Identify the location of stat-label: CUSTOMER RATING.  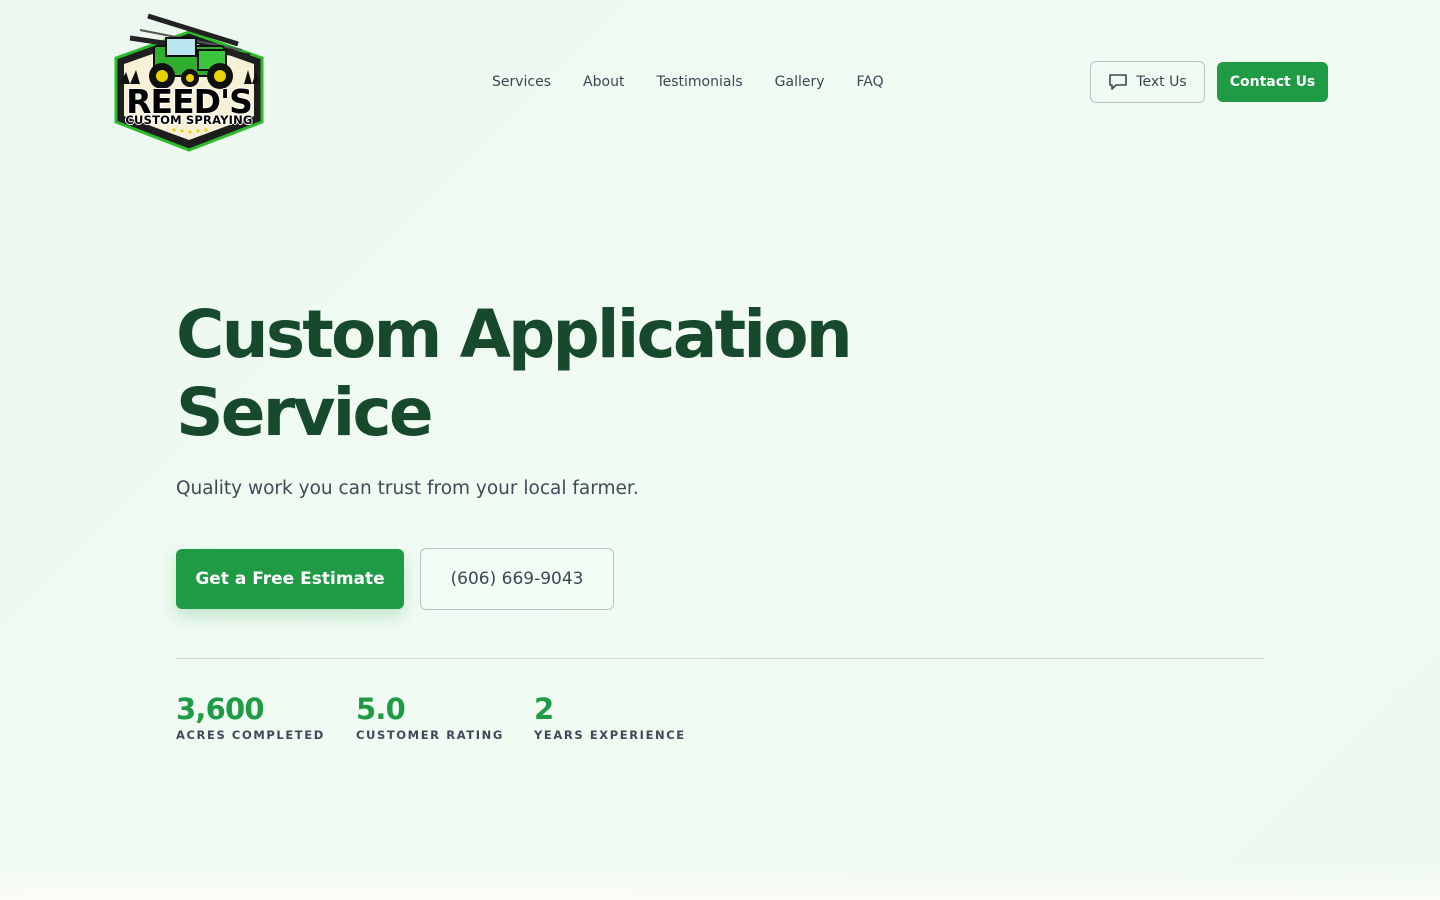
(430, 735).